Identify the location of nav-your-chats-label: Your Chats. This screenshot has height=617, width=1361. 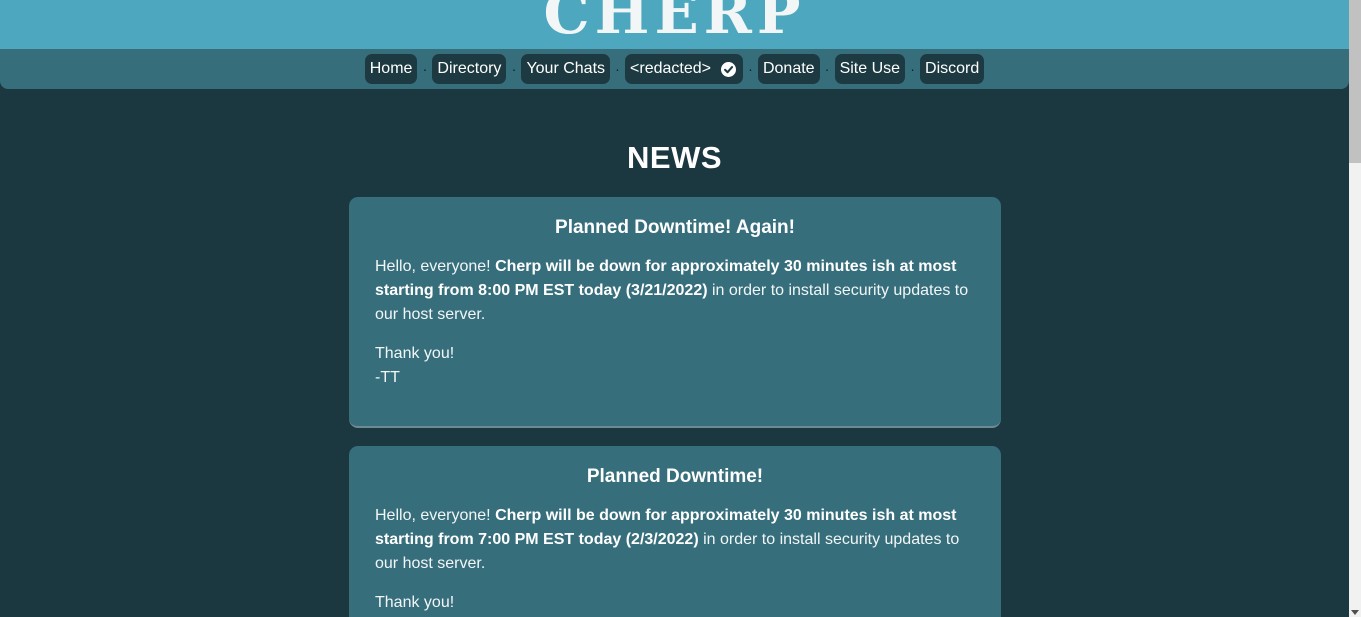
(566, 68).